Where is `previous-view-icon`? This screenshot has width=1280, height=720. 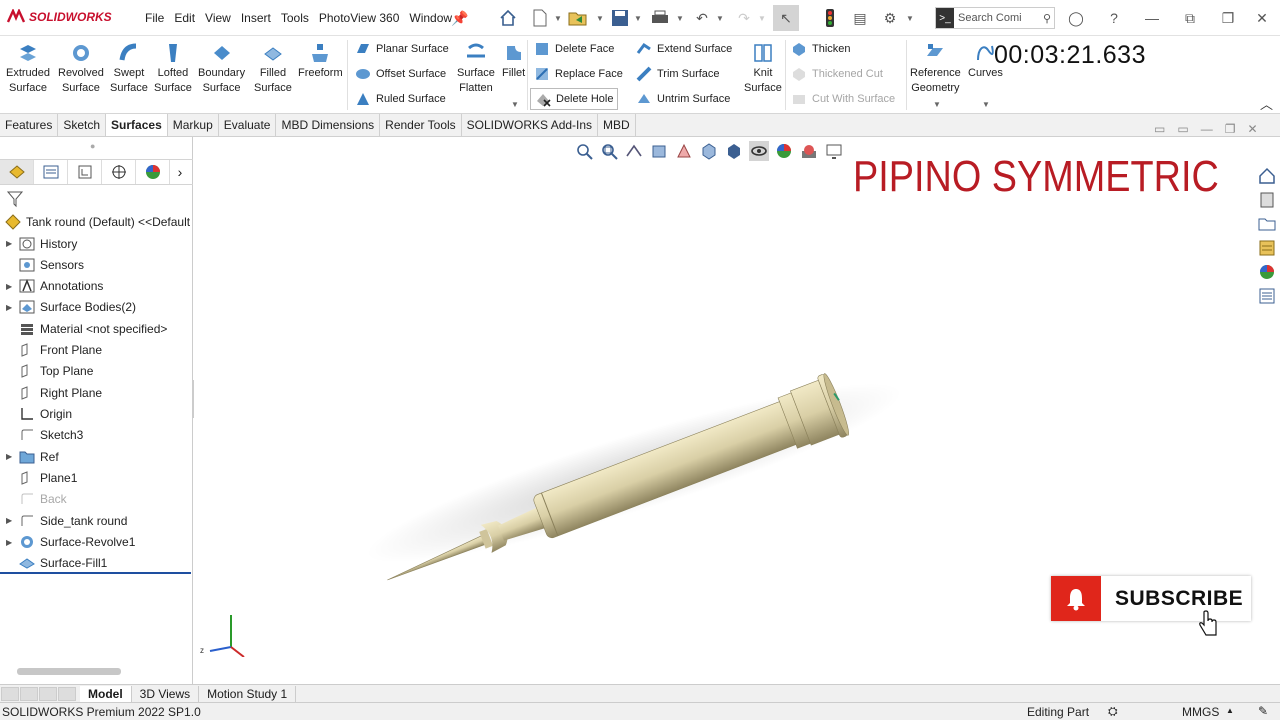 previous-view-icon is located at coordinates (634, 151).